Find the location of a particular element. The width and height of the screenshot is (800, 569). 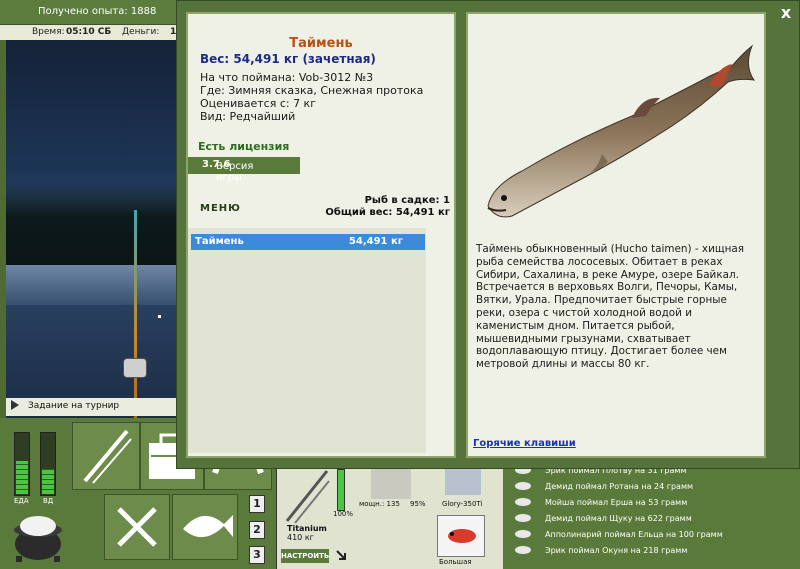

fish-cage-button is located at coordinates (205, 527).